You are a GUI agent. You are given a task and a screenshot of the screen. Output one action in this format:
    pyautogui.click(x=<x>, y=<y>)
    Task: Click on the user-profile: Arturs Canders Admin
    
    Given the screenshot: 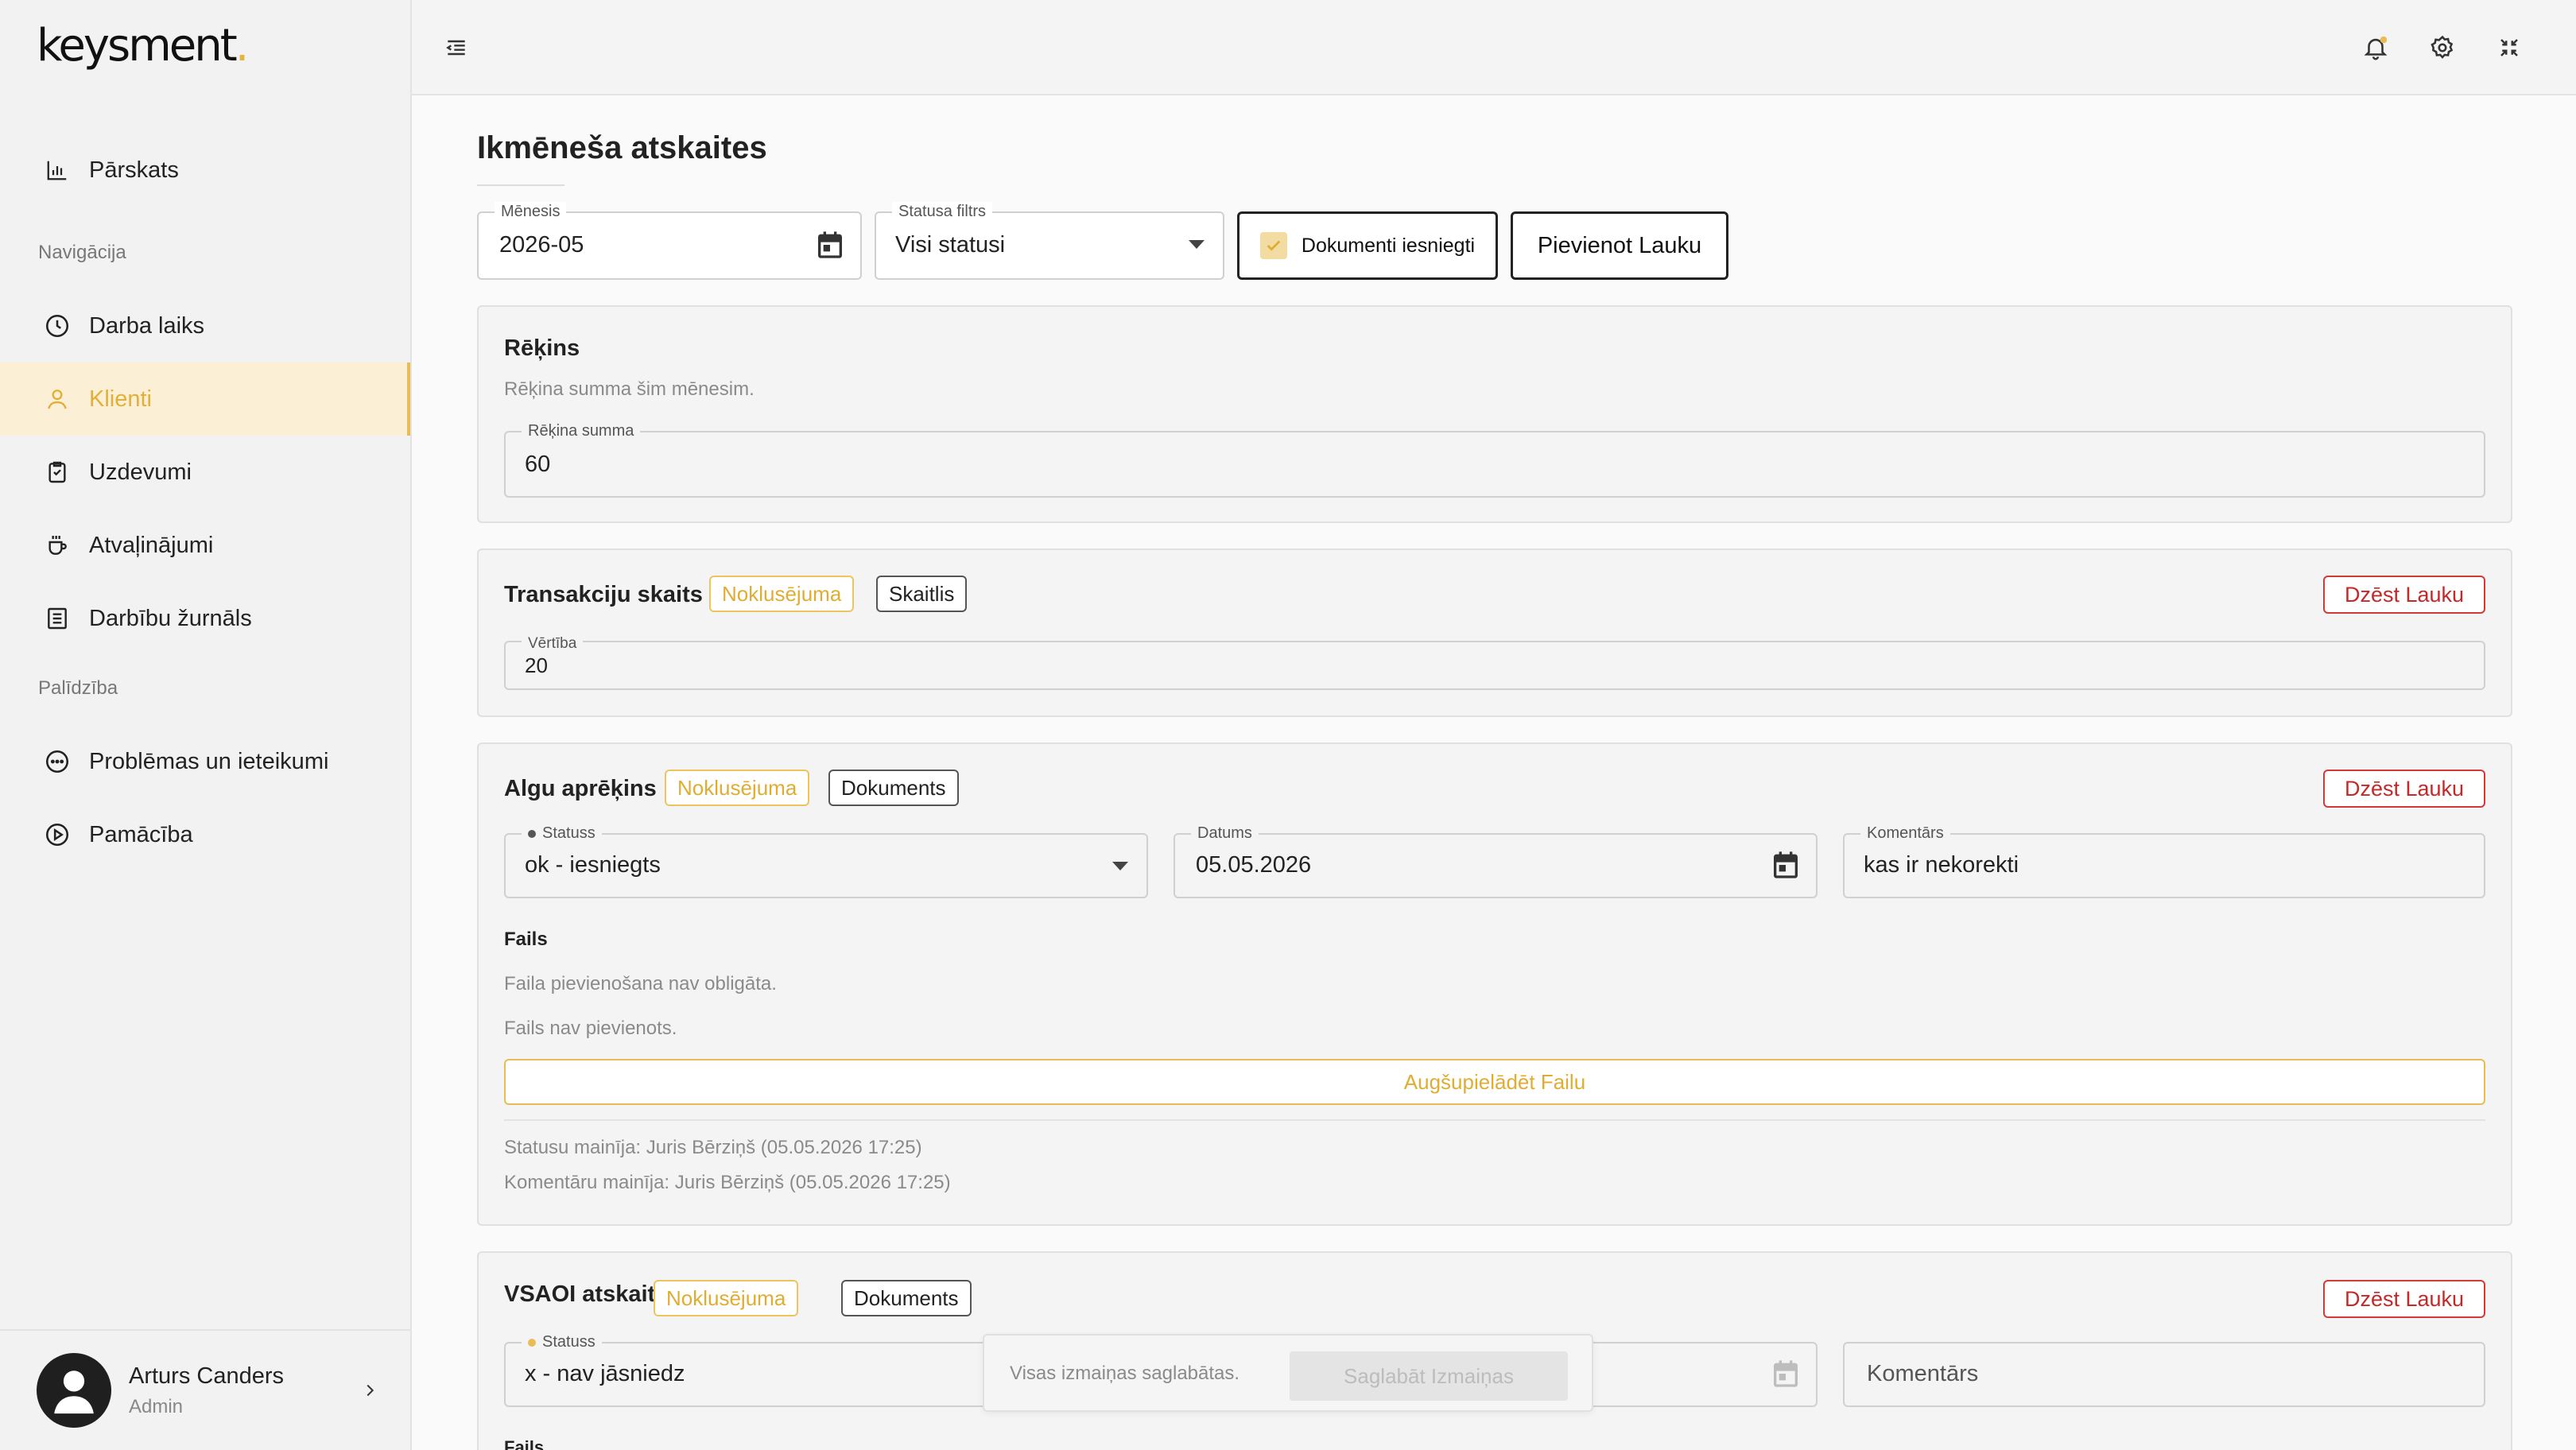 What is the action you would take?
    pyautogui.click(x=205, y=1389)
    